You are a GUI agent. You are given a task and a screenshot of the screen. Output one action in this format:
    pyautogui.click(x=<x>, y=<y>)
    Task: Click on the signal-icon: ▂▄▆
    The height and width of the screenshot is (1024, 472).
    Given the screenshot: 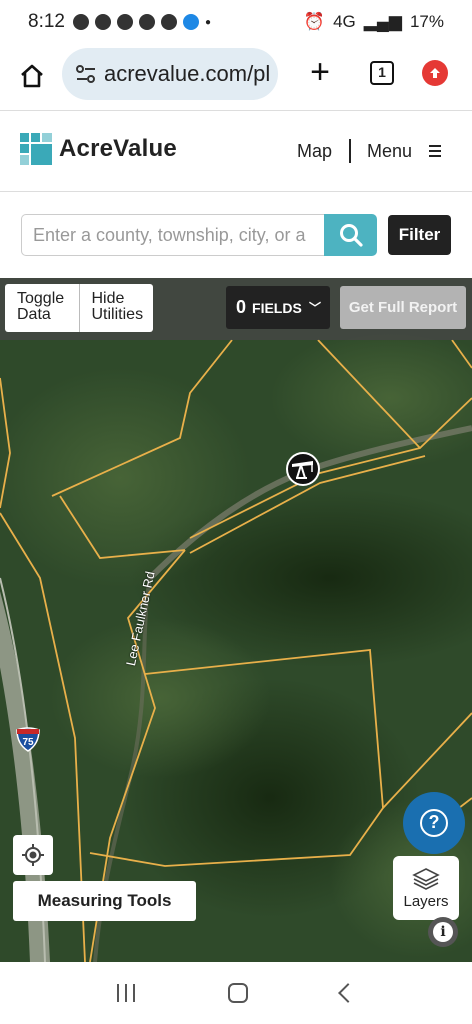 What is the action you would take?
    pyautogui.click(x=382, y=21)
    